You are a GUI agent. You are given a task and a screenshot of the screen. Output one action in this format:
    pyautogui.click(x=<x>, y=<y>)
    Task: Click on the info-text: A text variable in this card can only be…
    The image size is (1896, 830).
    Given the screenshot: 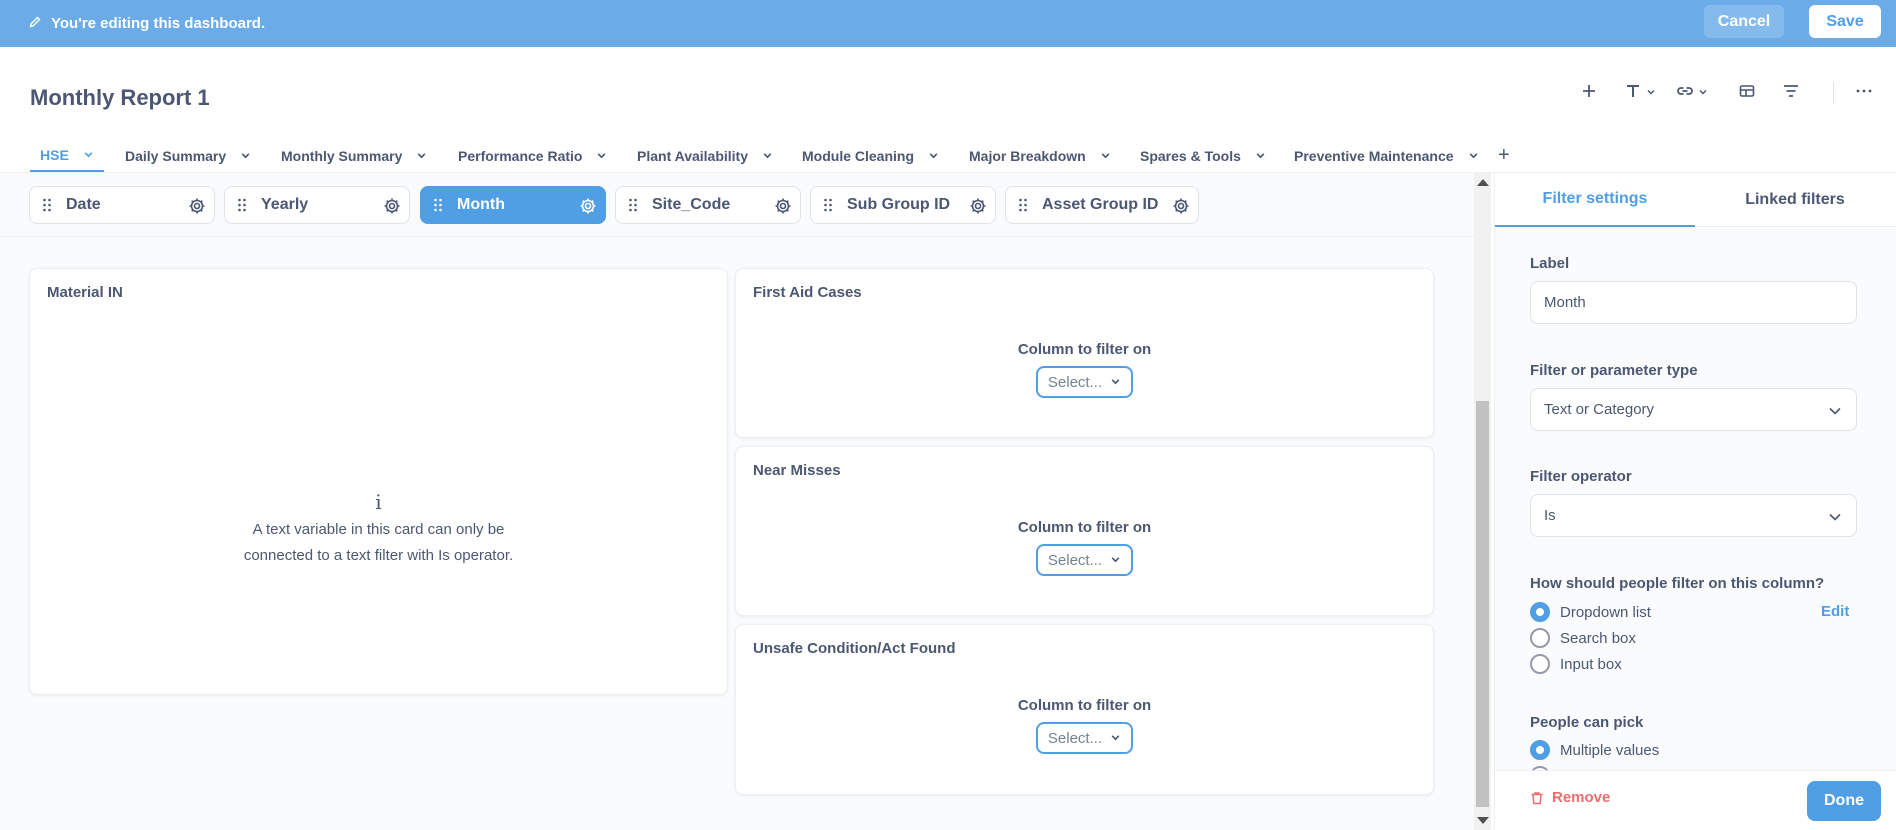 What is the action you would take?
    pyautogui.click(x=378, y=542)
    